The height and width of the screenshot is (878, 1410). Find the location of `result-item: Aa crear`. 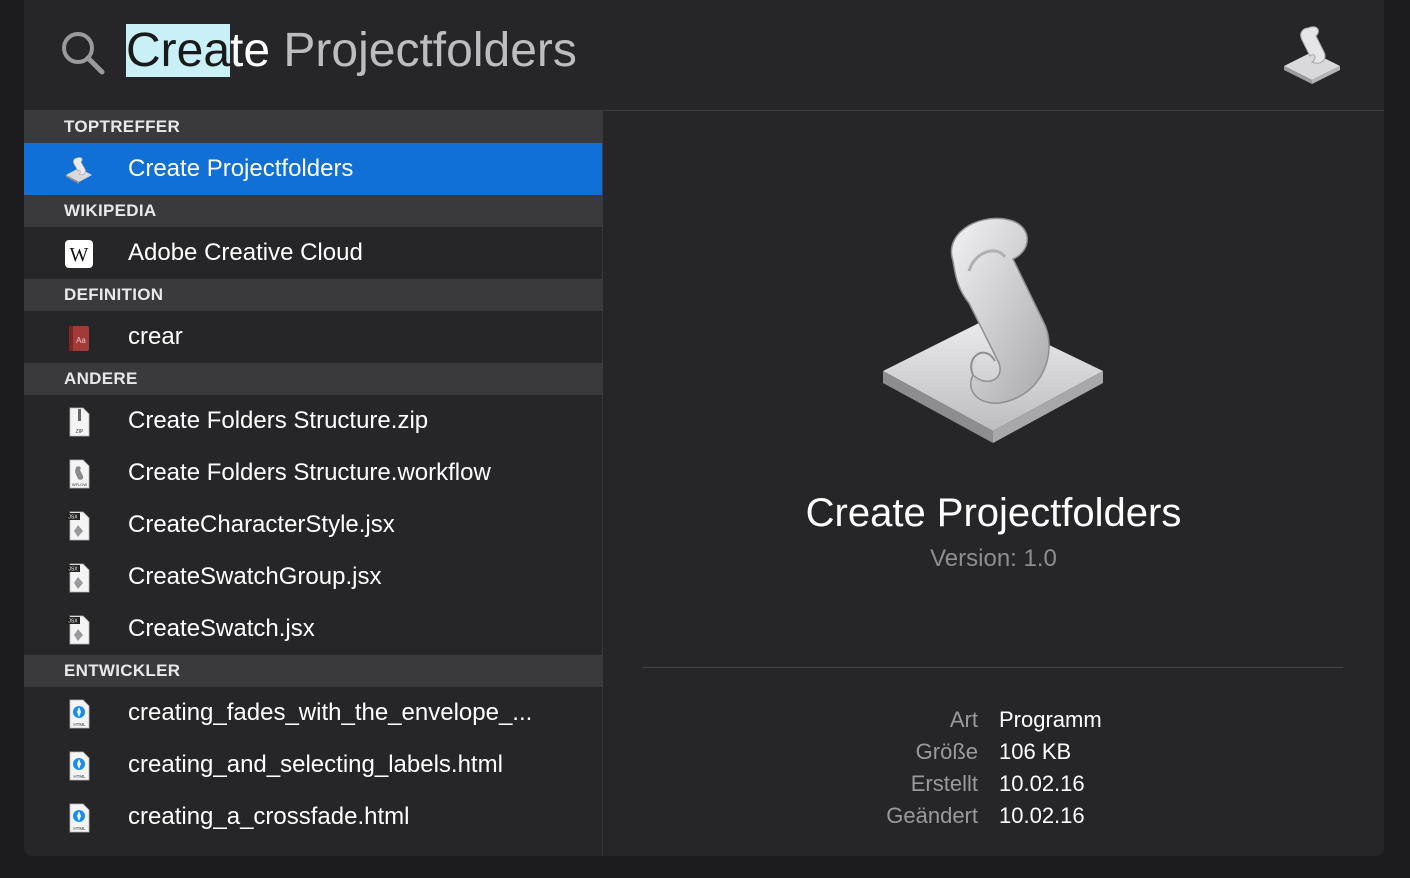

result-item: Aa crear is located at coordinates (313, 337).